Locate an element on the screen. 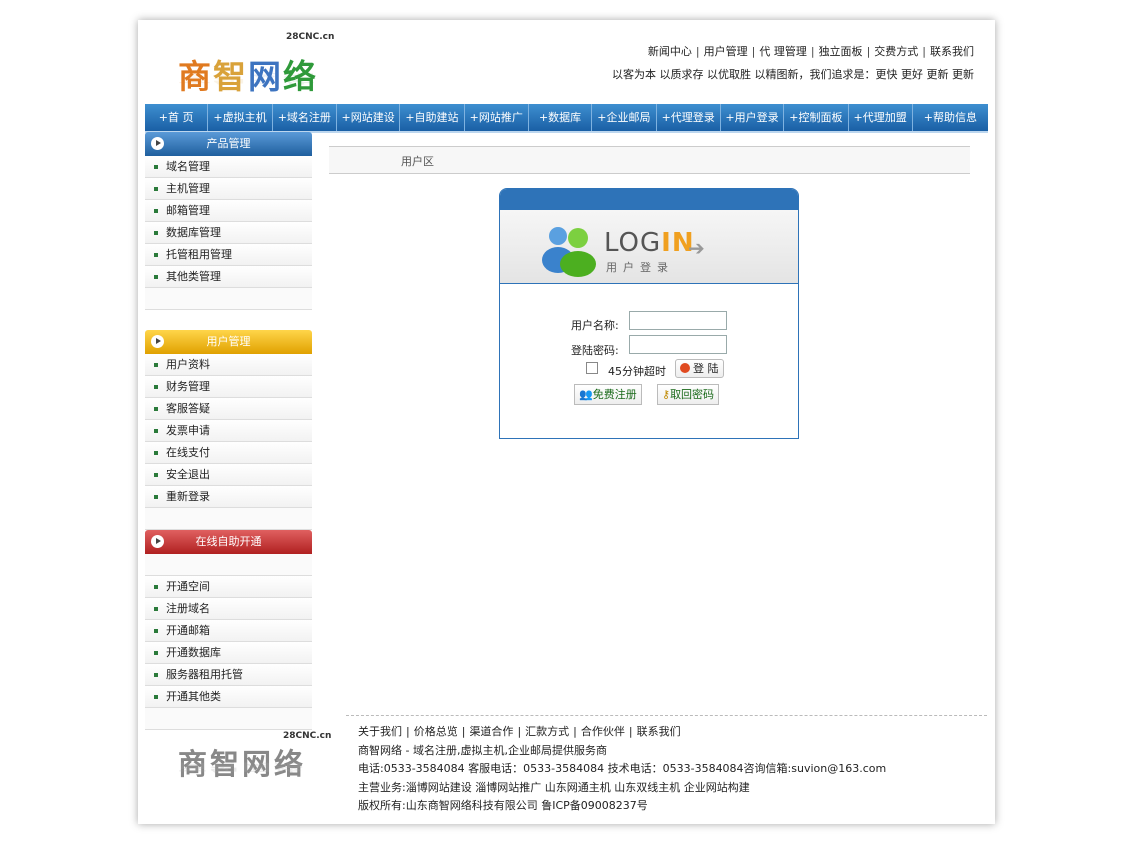  login-panel-header is located at coordinates (649, 199).